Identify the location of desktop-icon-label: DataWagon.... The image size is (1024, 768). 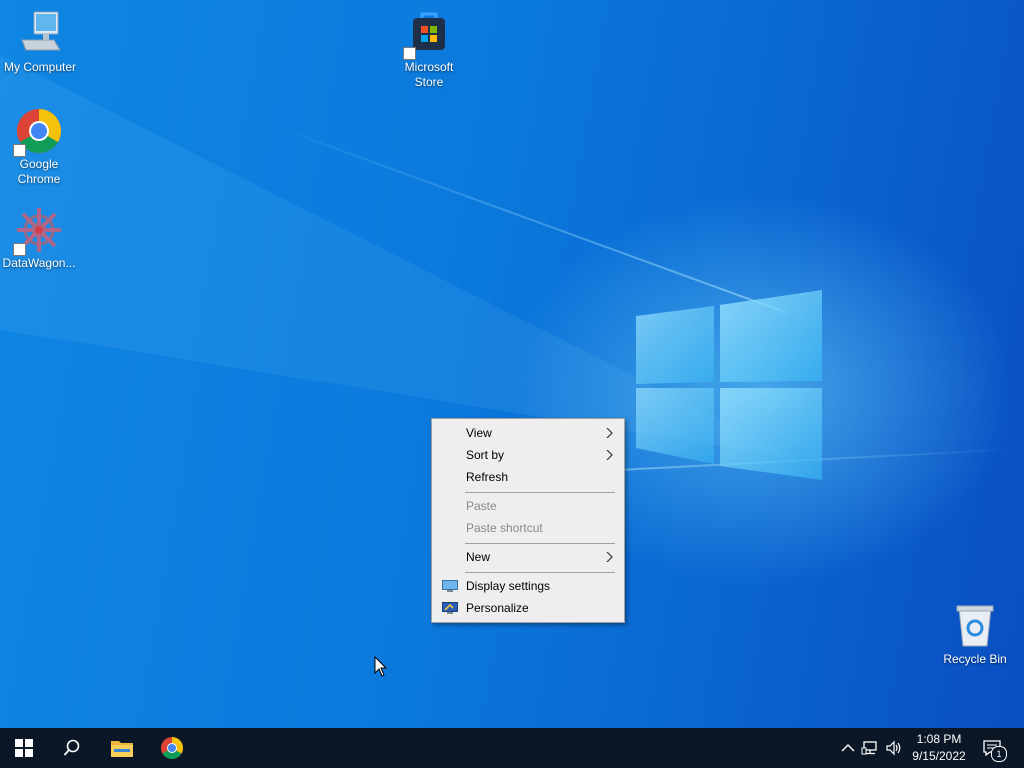
(39, 263).